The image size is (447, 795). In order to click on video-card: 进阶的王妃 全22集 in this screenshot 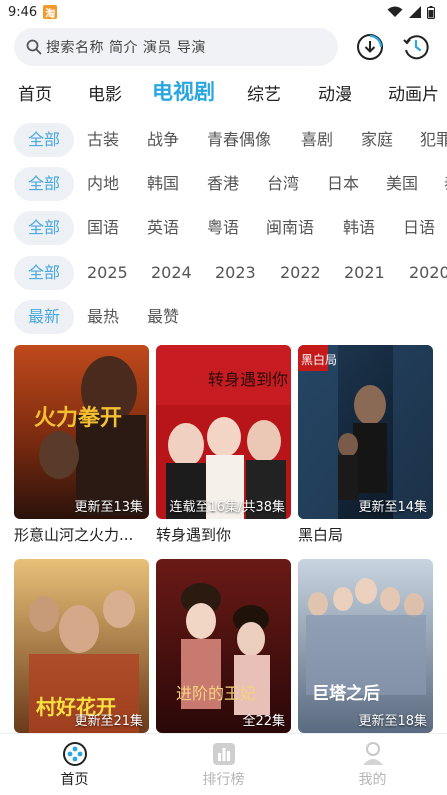, I will do `click(223, 646)`.